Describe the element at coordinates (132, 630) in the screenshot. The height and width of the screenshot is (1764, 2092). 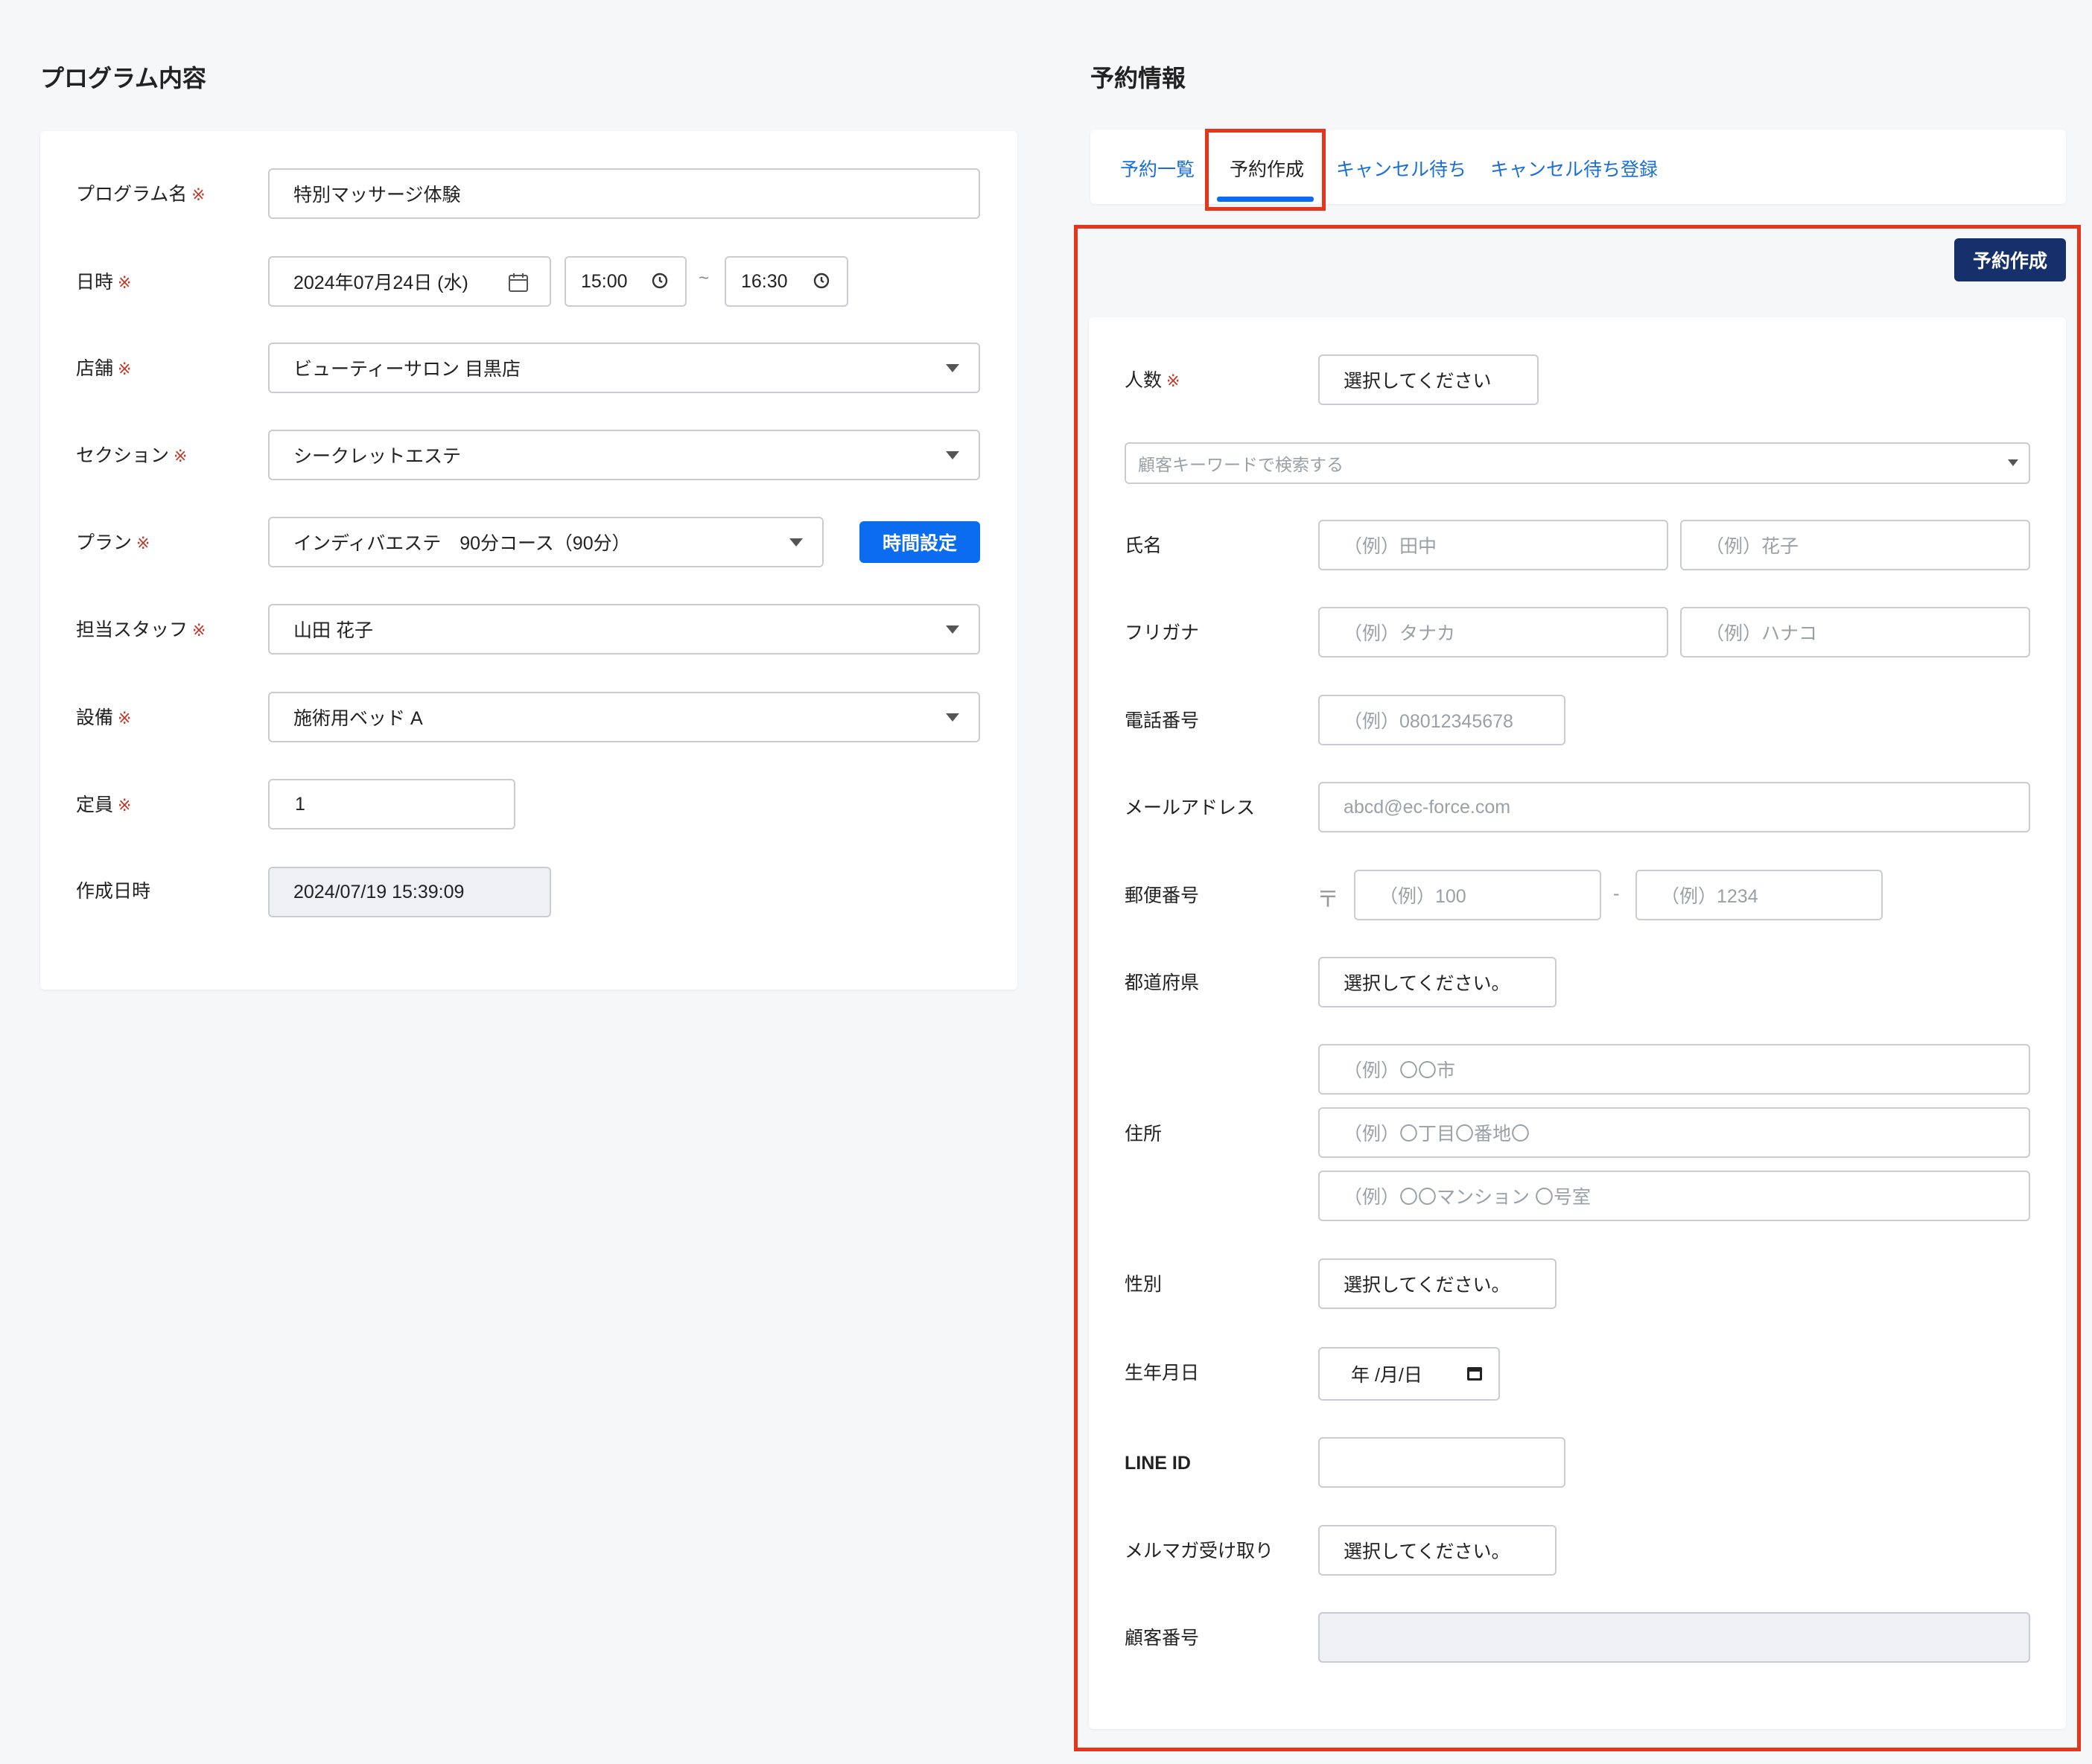
I see `staff-label-text: 担当スタッフ` at that location.